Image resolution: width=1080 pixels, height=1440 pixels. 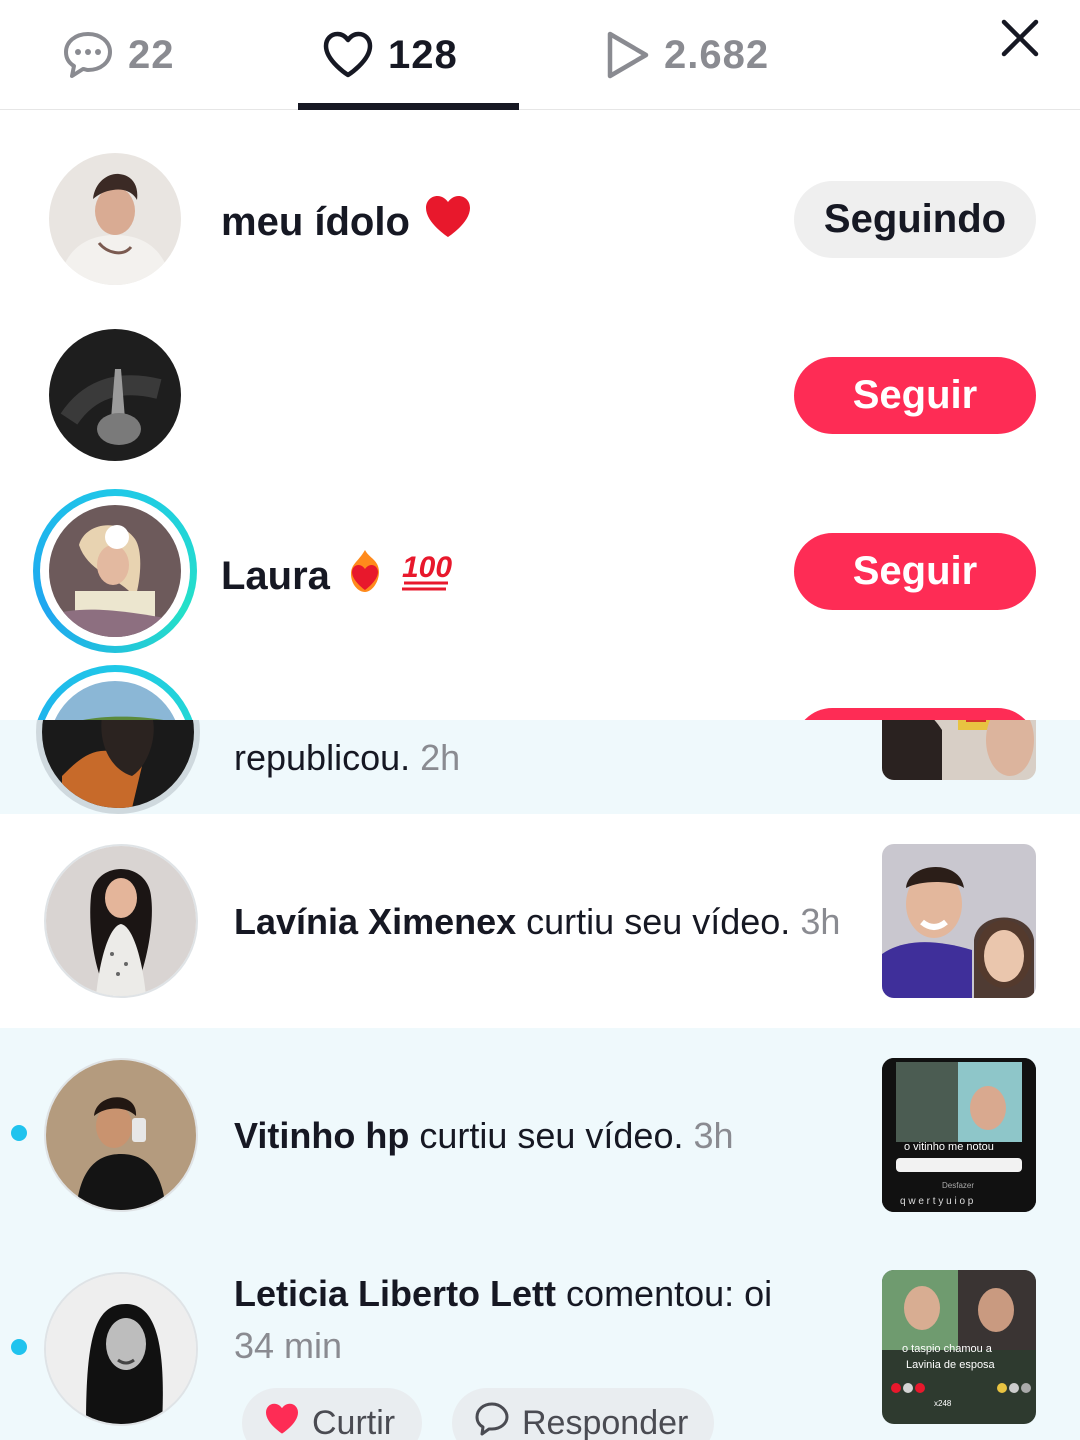 I want to click on svg-text: Lavinia de esposa, so click(x=951, y=1365).